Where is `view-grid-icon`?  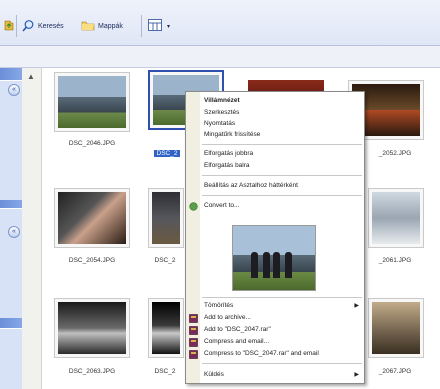
view-grid-icon is located at coordinates (156, 26).